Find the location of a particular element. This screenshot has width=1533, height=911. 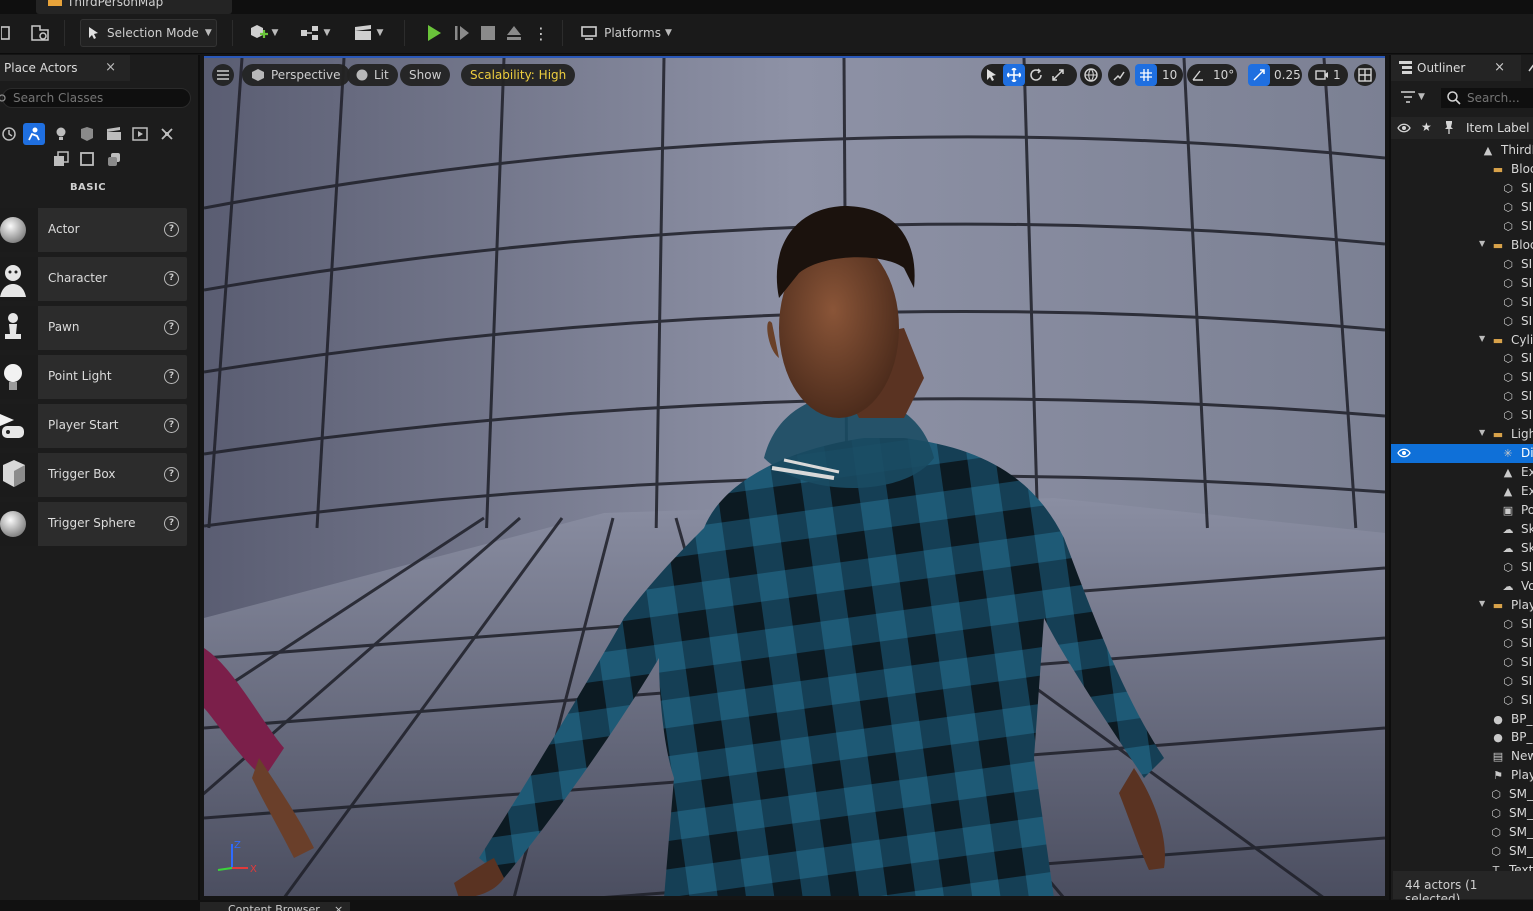

world-local-toggle-icon is located at coordinates (1091, 75).